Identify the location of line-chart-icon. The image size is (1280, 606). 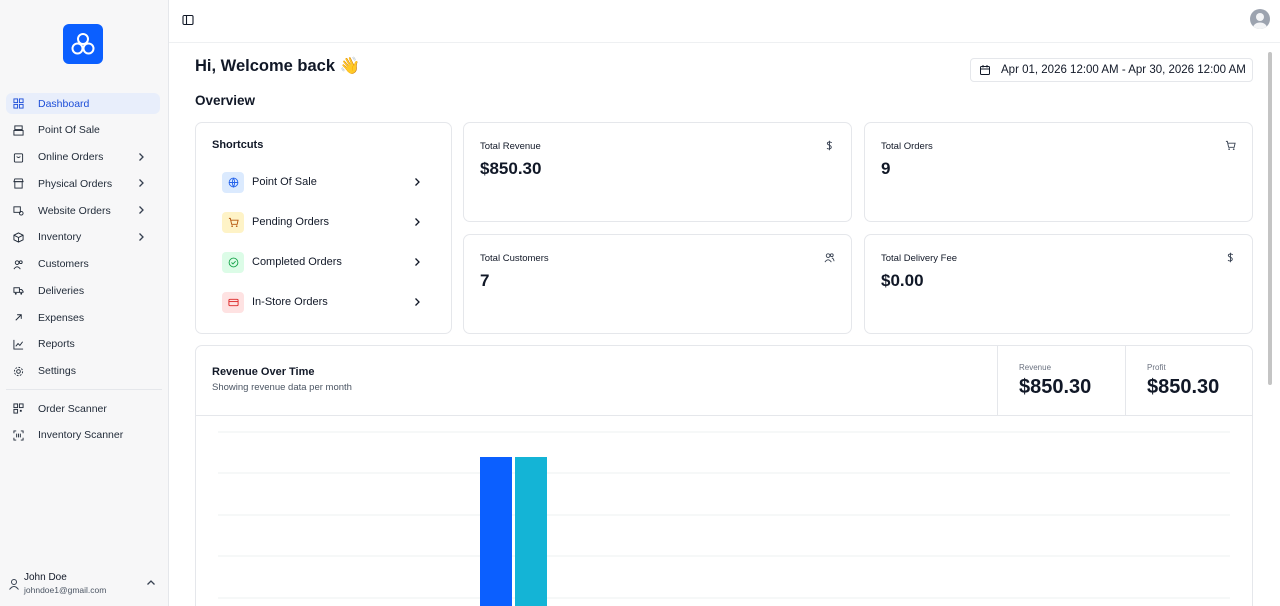
(18, 344).